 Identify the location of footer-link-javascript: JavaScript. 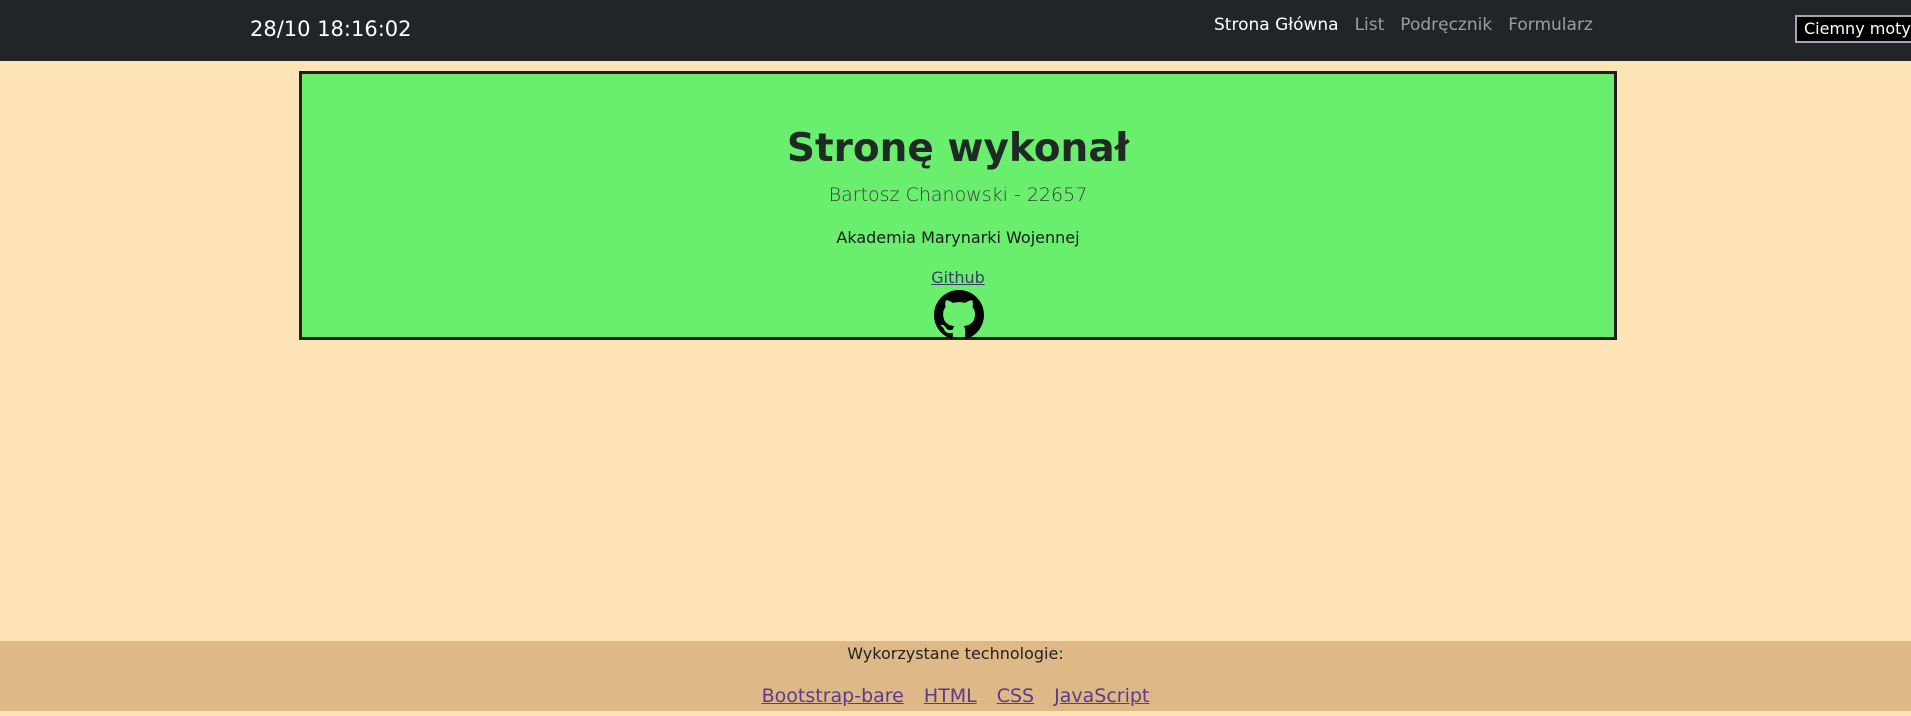
(1101, 696).